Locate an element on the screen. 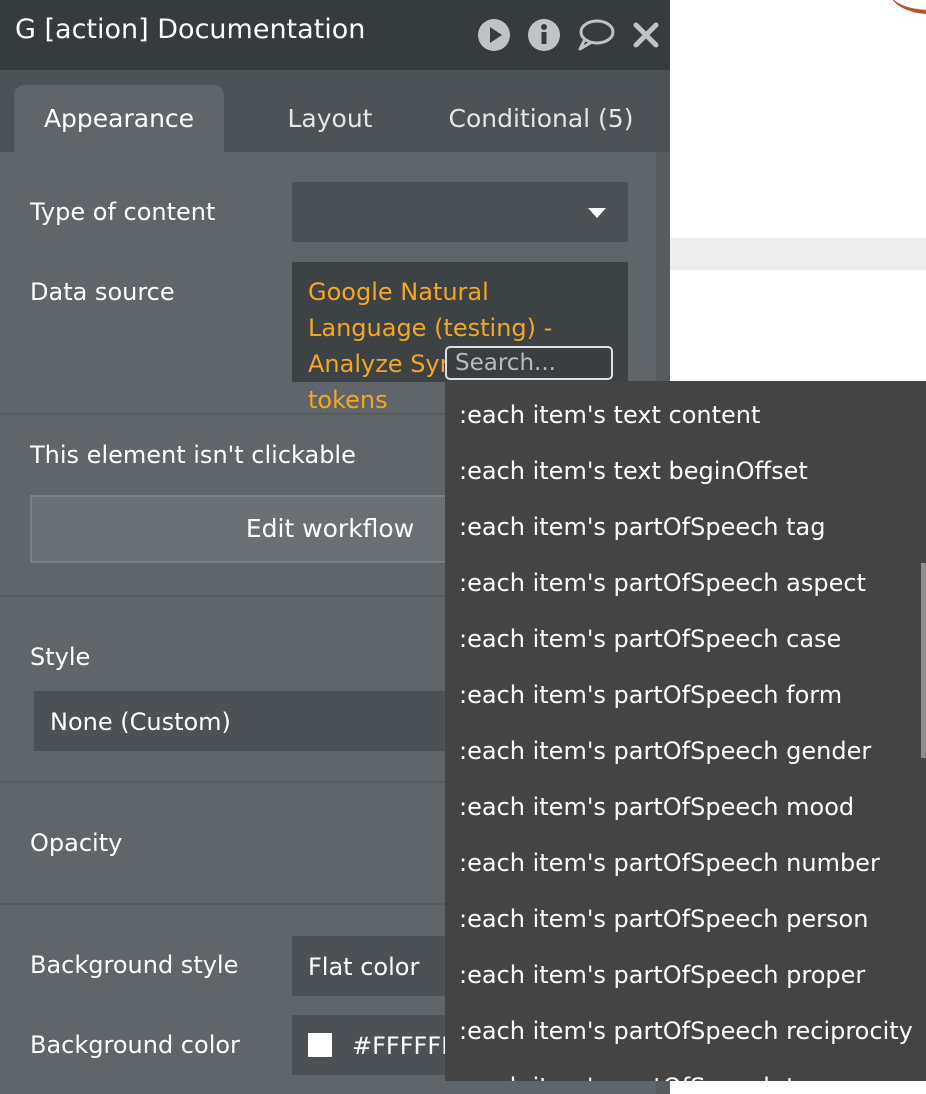 The width and height of the screenshot is (926, 1094). title-bar: G [action] Documentation is located at coordinates (335, 35).